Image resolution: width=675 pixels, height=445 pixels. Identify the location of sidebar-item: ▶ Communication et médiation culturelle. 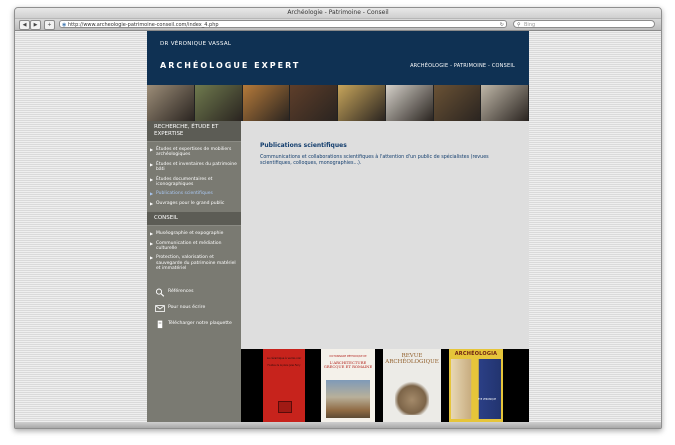
(194, 246).